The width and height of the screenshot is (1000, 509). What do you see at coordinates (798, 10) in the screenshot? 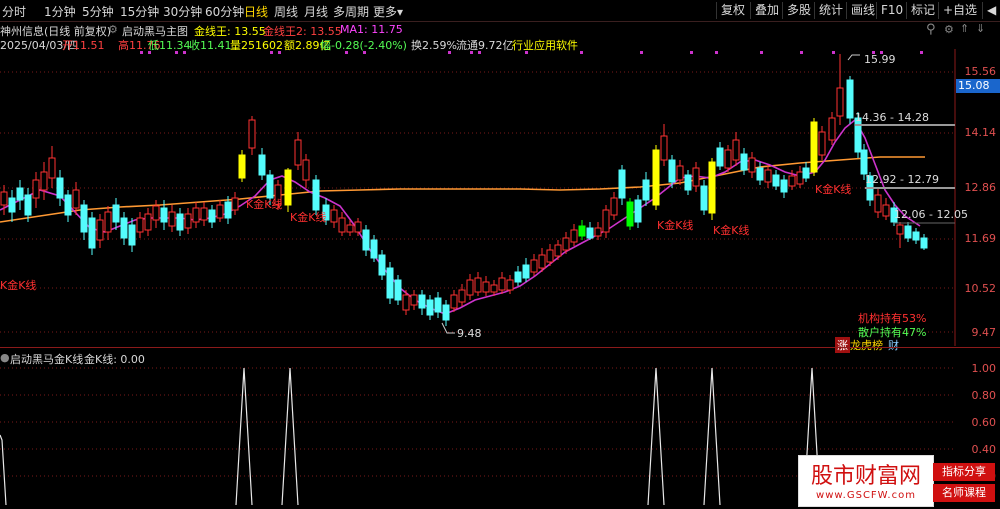
I see `multi-stock-button: 多股` at bounding box center [798, 10].